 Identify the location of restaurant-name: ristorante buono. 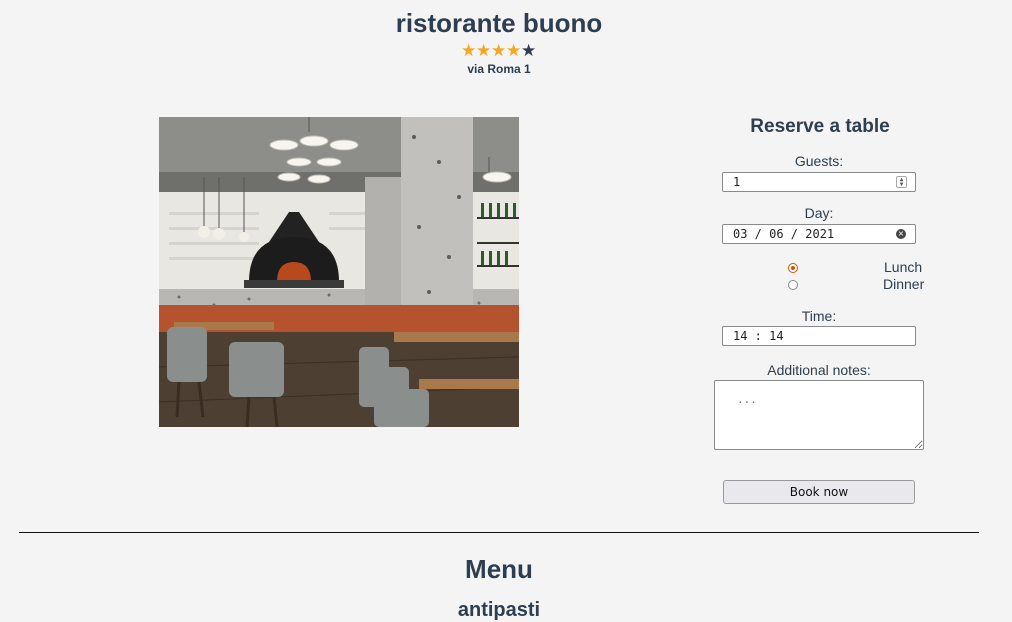
(499, 23).